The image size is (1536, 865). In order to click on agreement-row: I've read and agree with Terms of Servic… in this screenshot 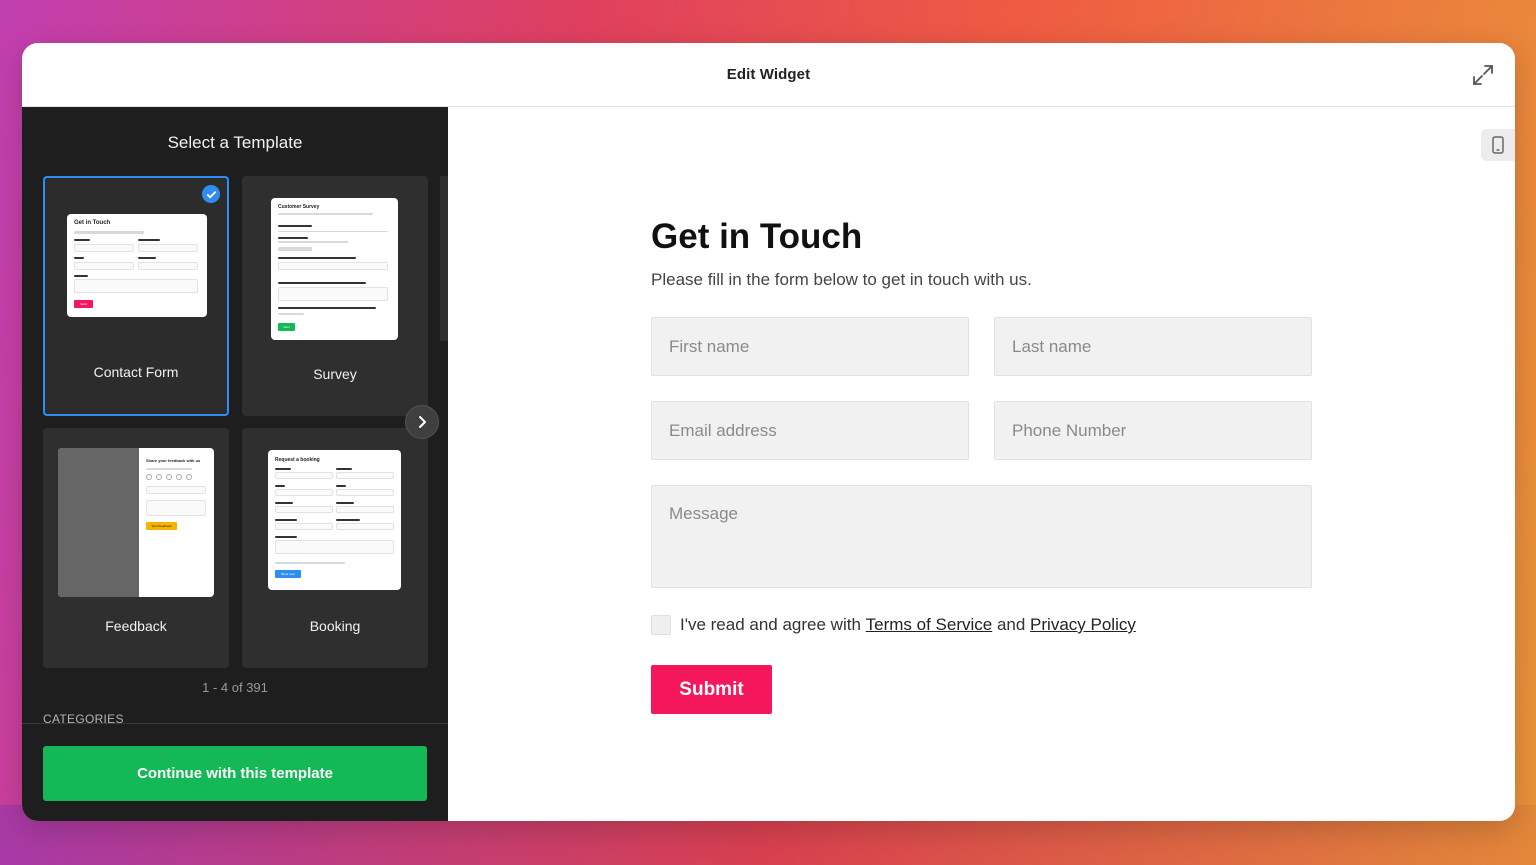, I will do `click(893, 625)`.